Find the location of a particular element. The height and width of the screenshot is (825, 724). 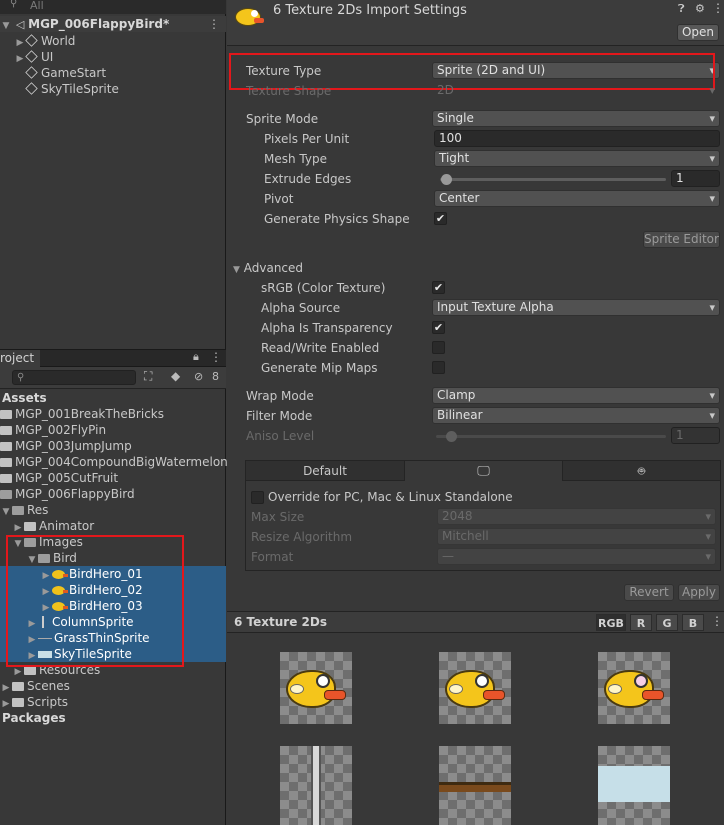

thumbnail-grassthinsprite is located at coordinates (475, 785).